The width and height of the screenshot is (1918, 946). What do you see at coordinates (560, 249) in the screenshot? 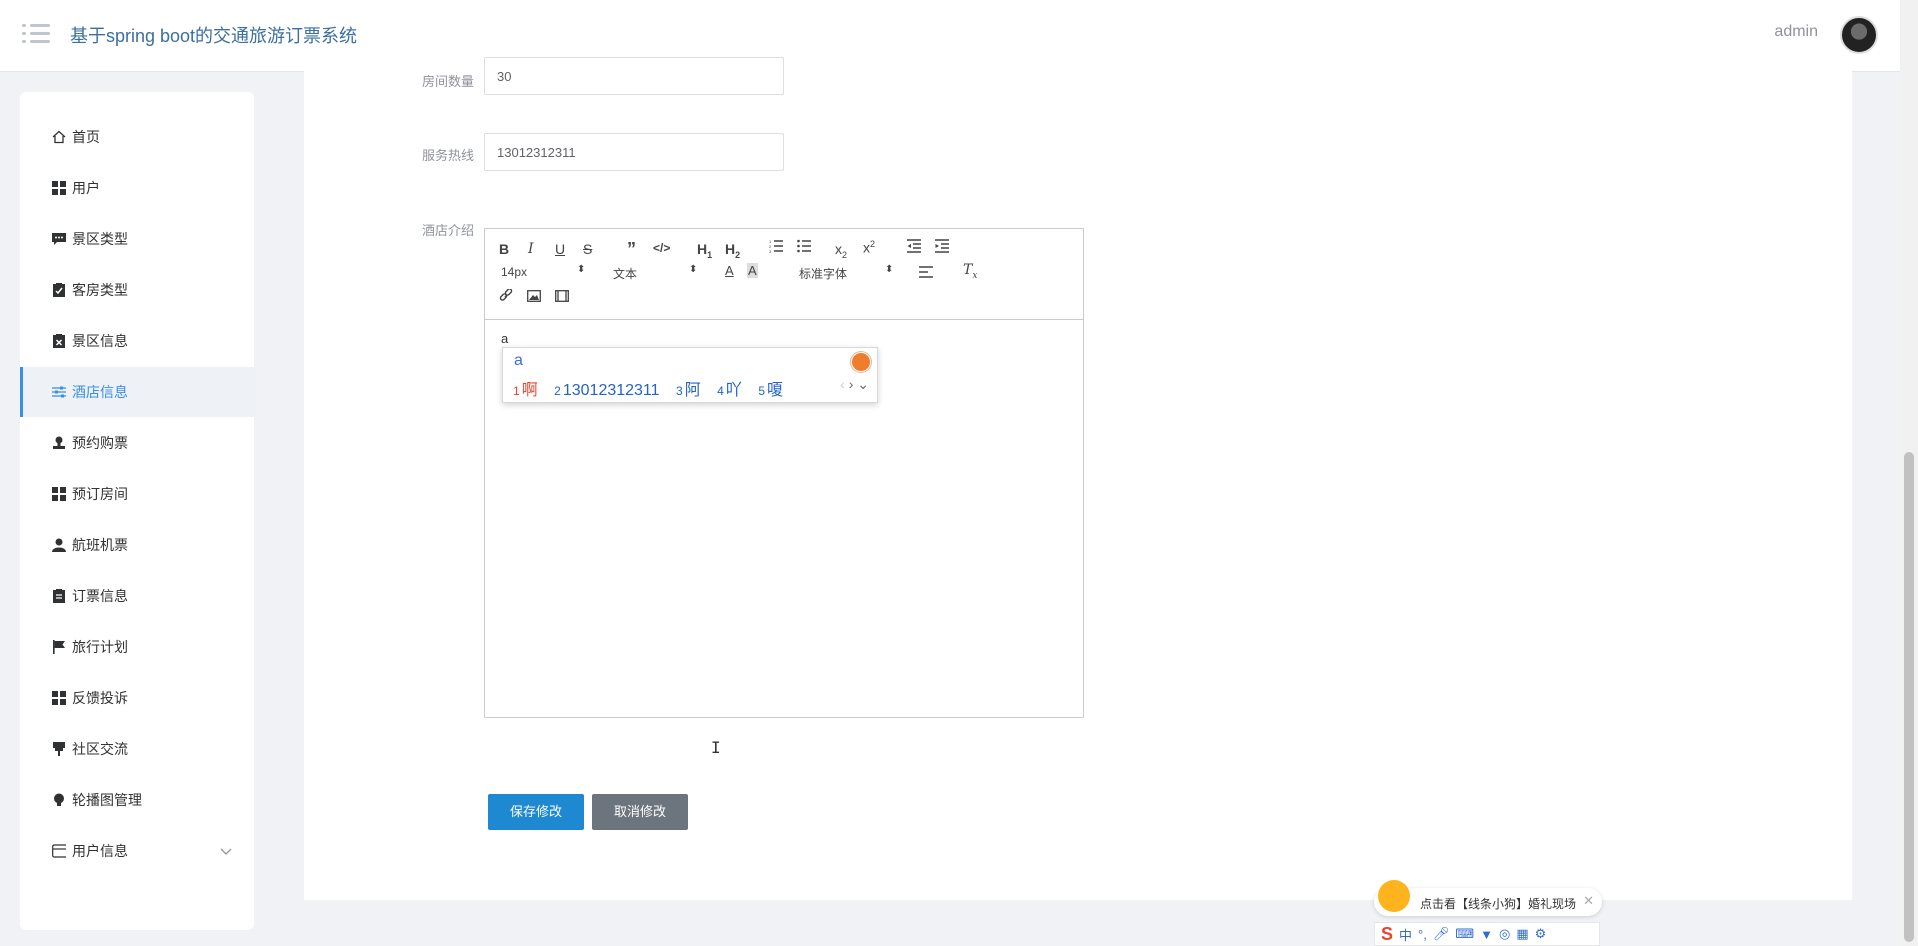
I see `underline-icon: U` at bounding box center [560, 249].